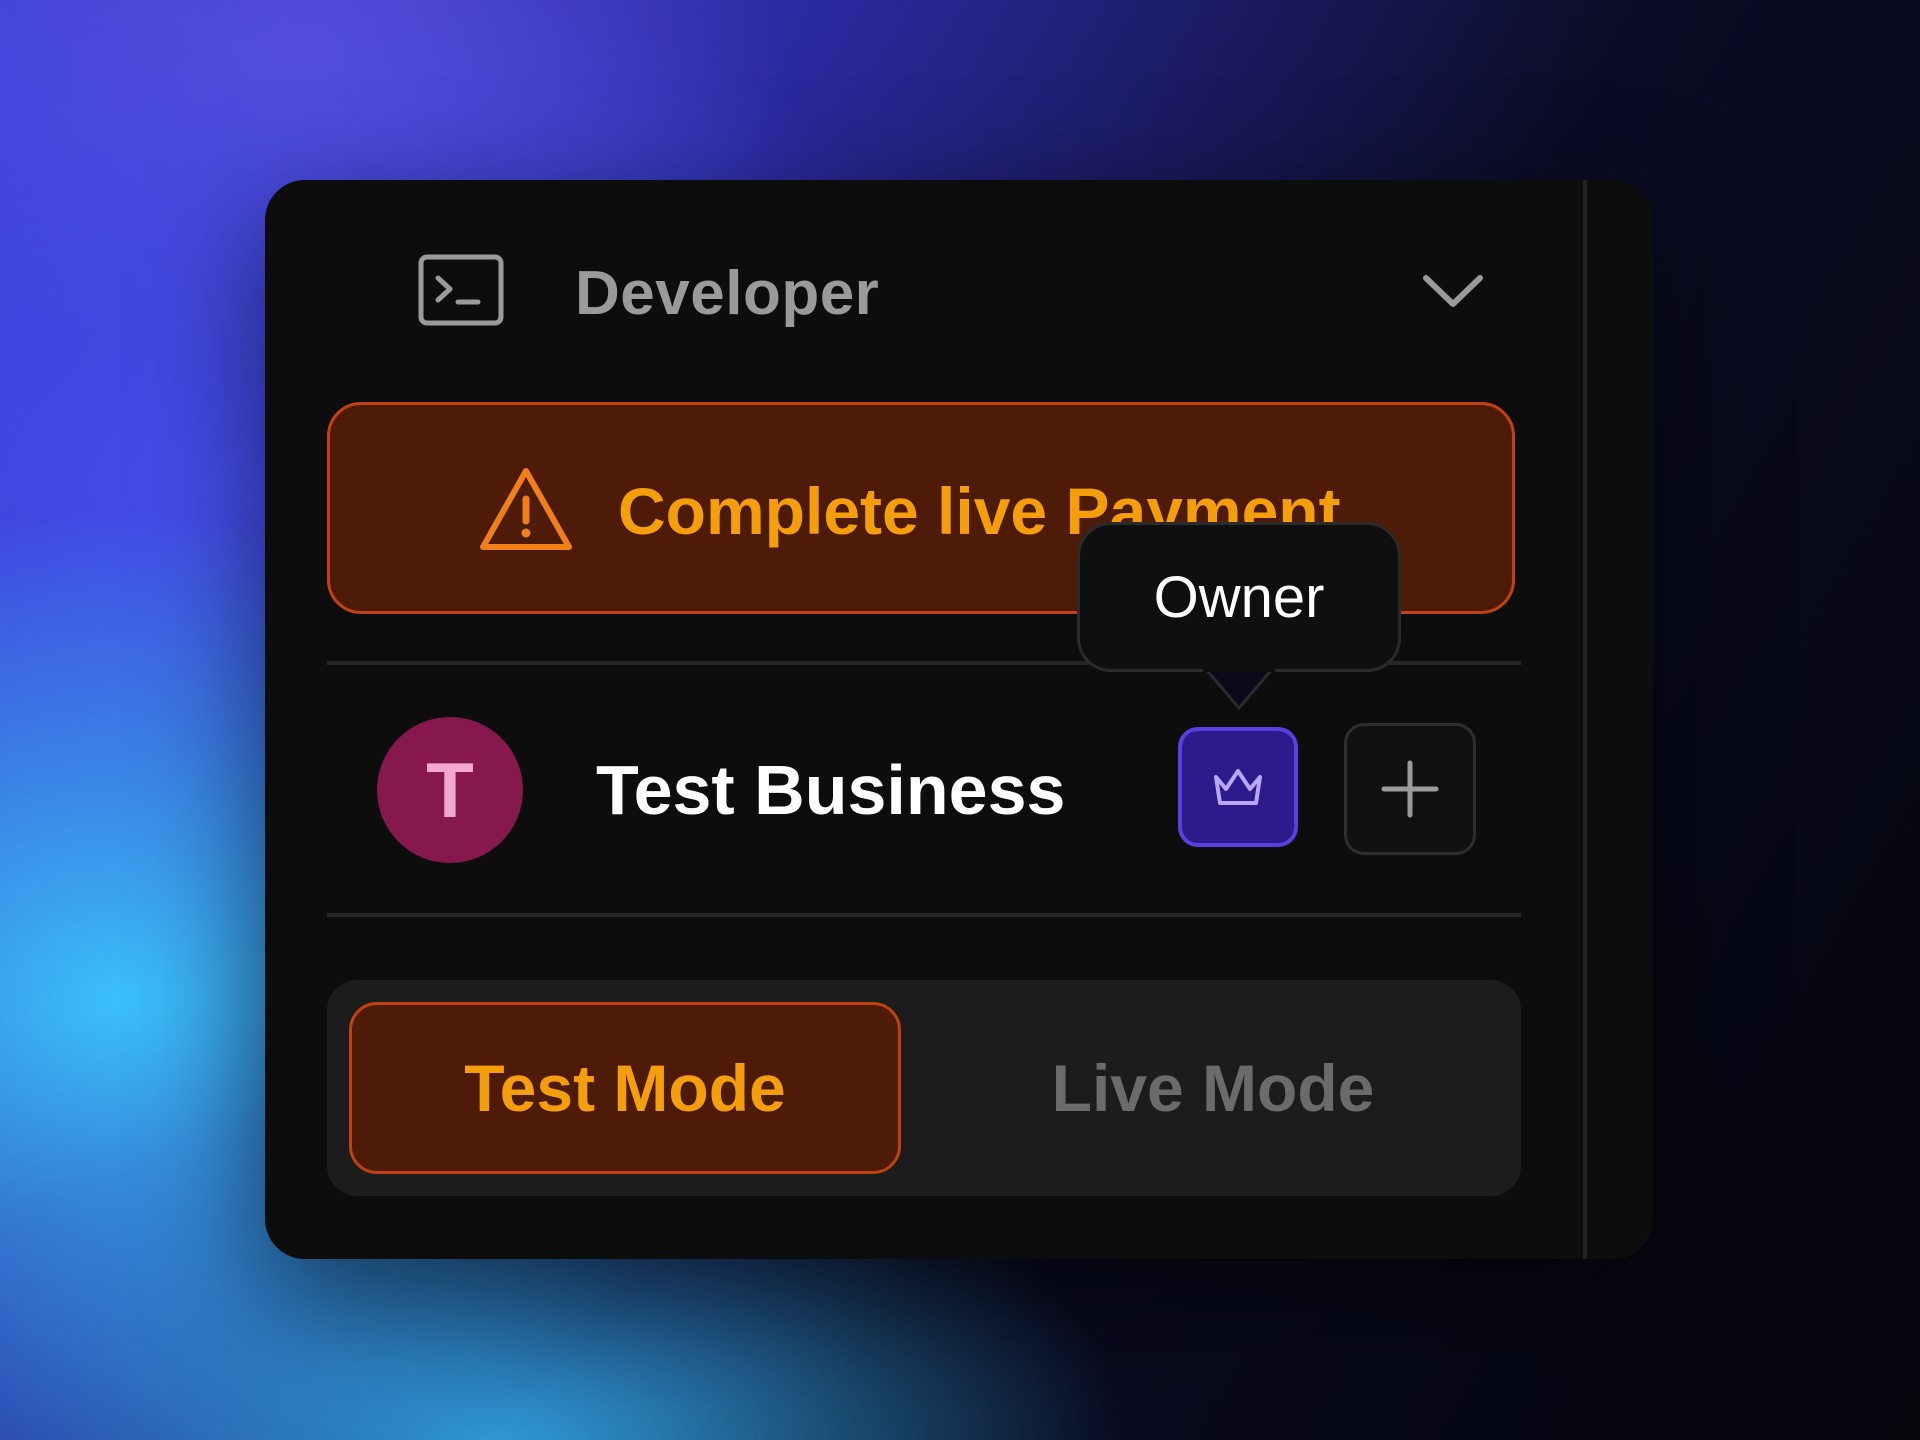  Describe the element at coordinates (727, 293) in the screenshot. I see `header-title: Developer` at that location.